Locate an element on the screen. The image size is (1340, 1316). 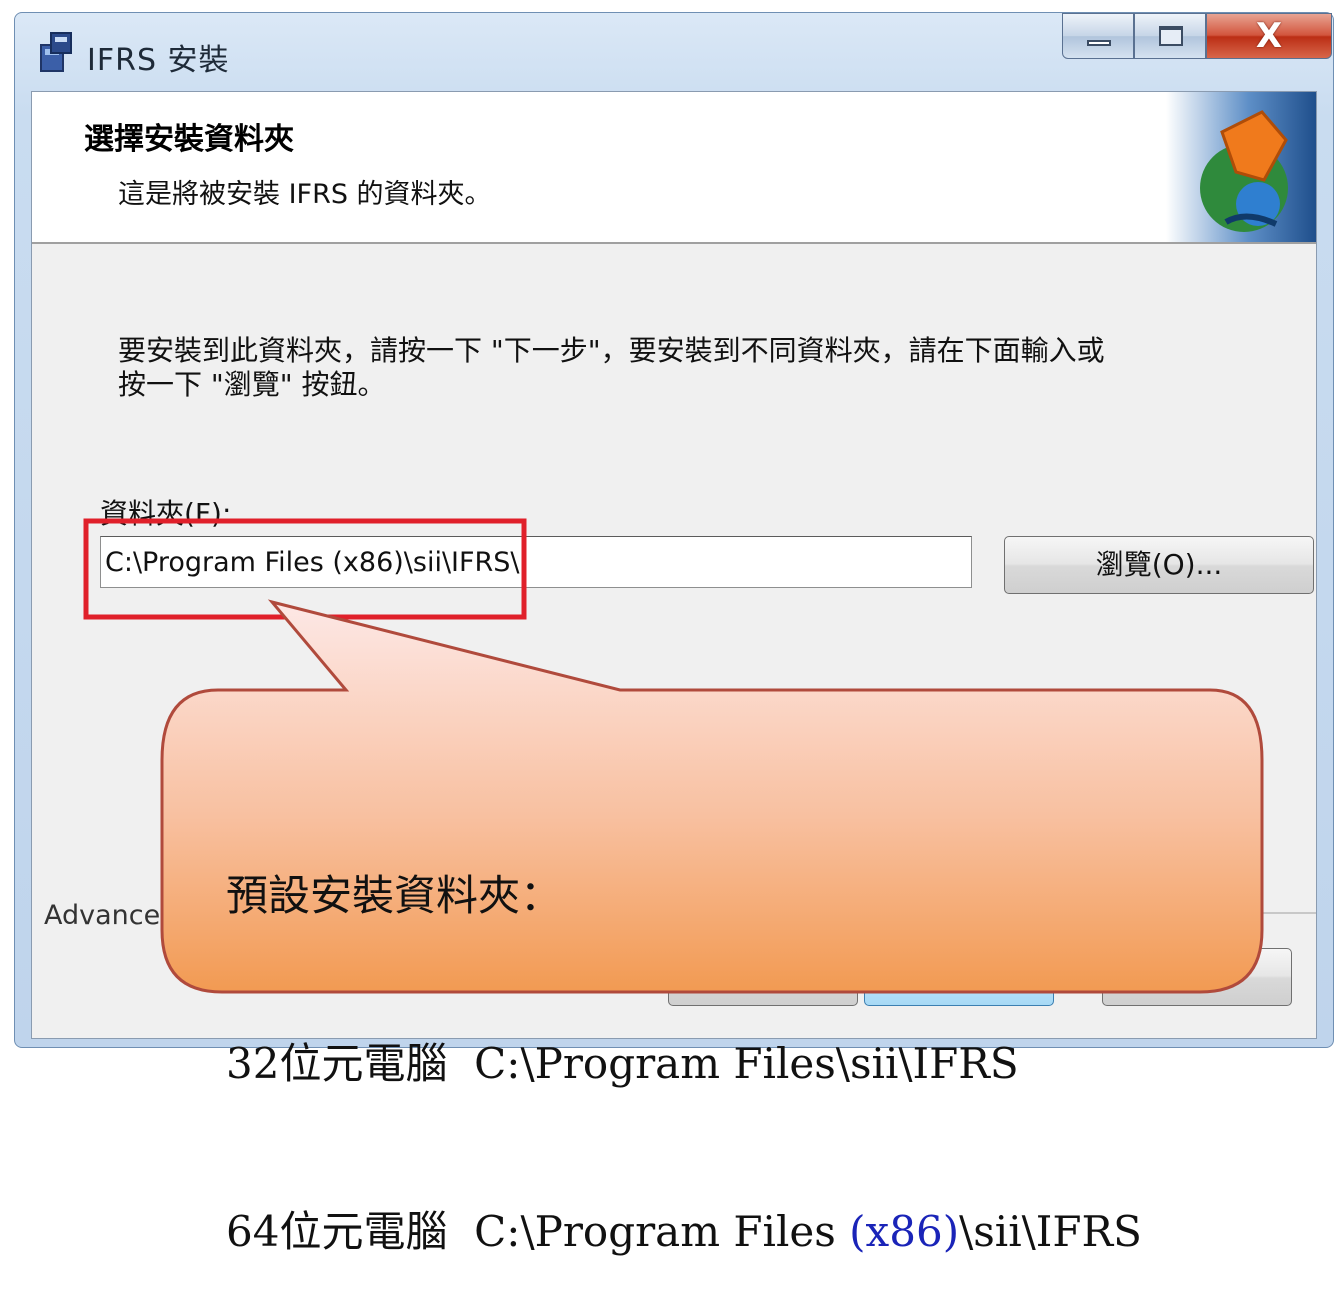
close-button: X is located at coordinates (1269, 36).